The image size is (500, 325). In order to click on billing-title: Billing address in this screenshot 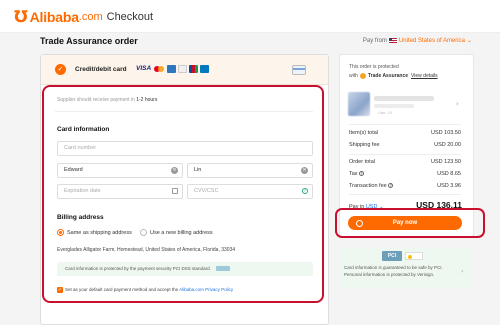, I will do `click(80, 217)`.